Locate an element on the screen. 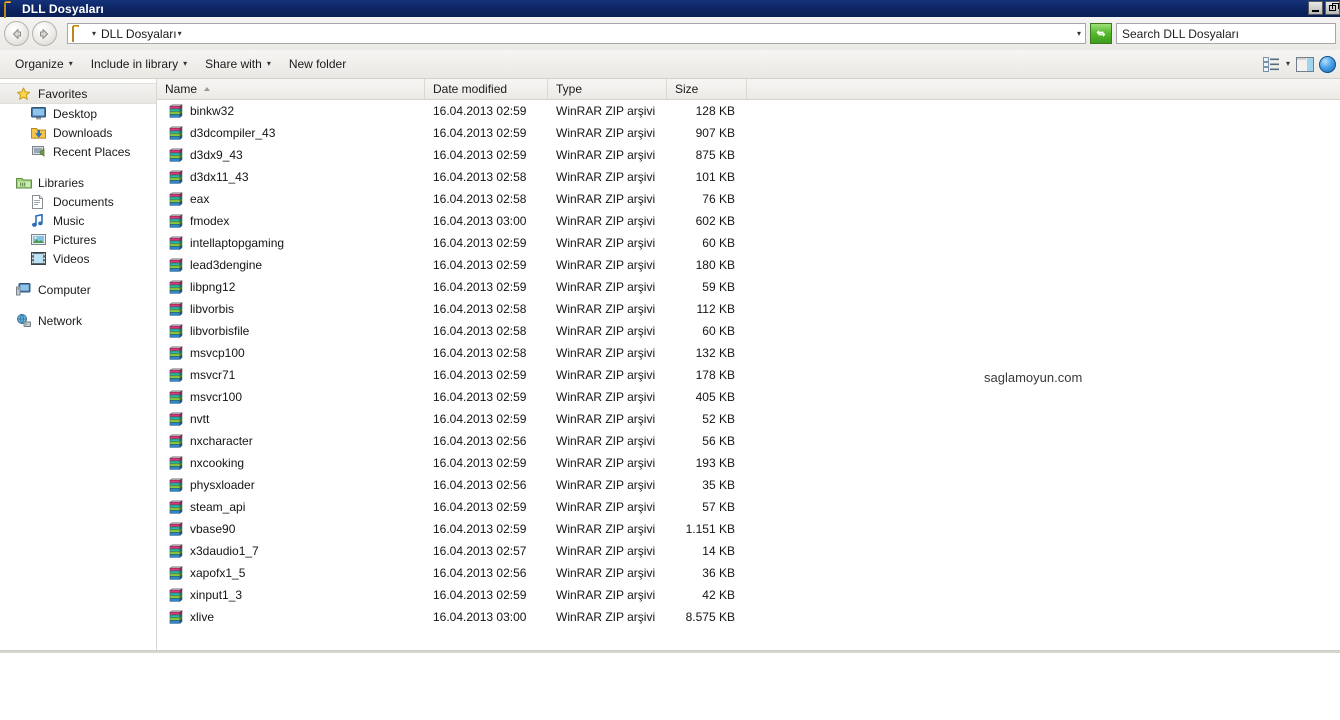 The height and width of the screenshot is (720, 1340). file-name-cell: nxcooking is located at coordinates (291, 463).